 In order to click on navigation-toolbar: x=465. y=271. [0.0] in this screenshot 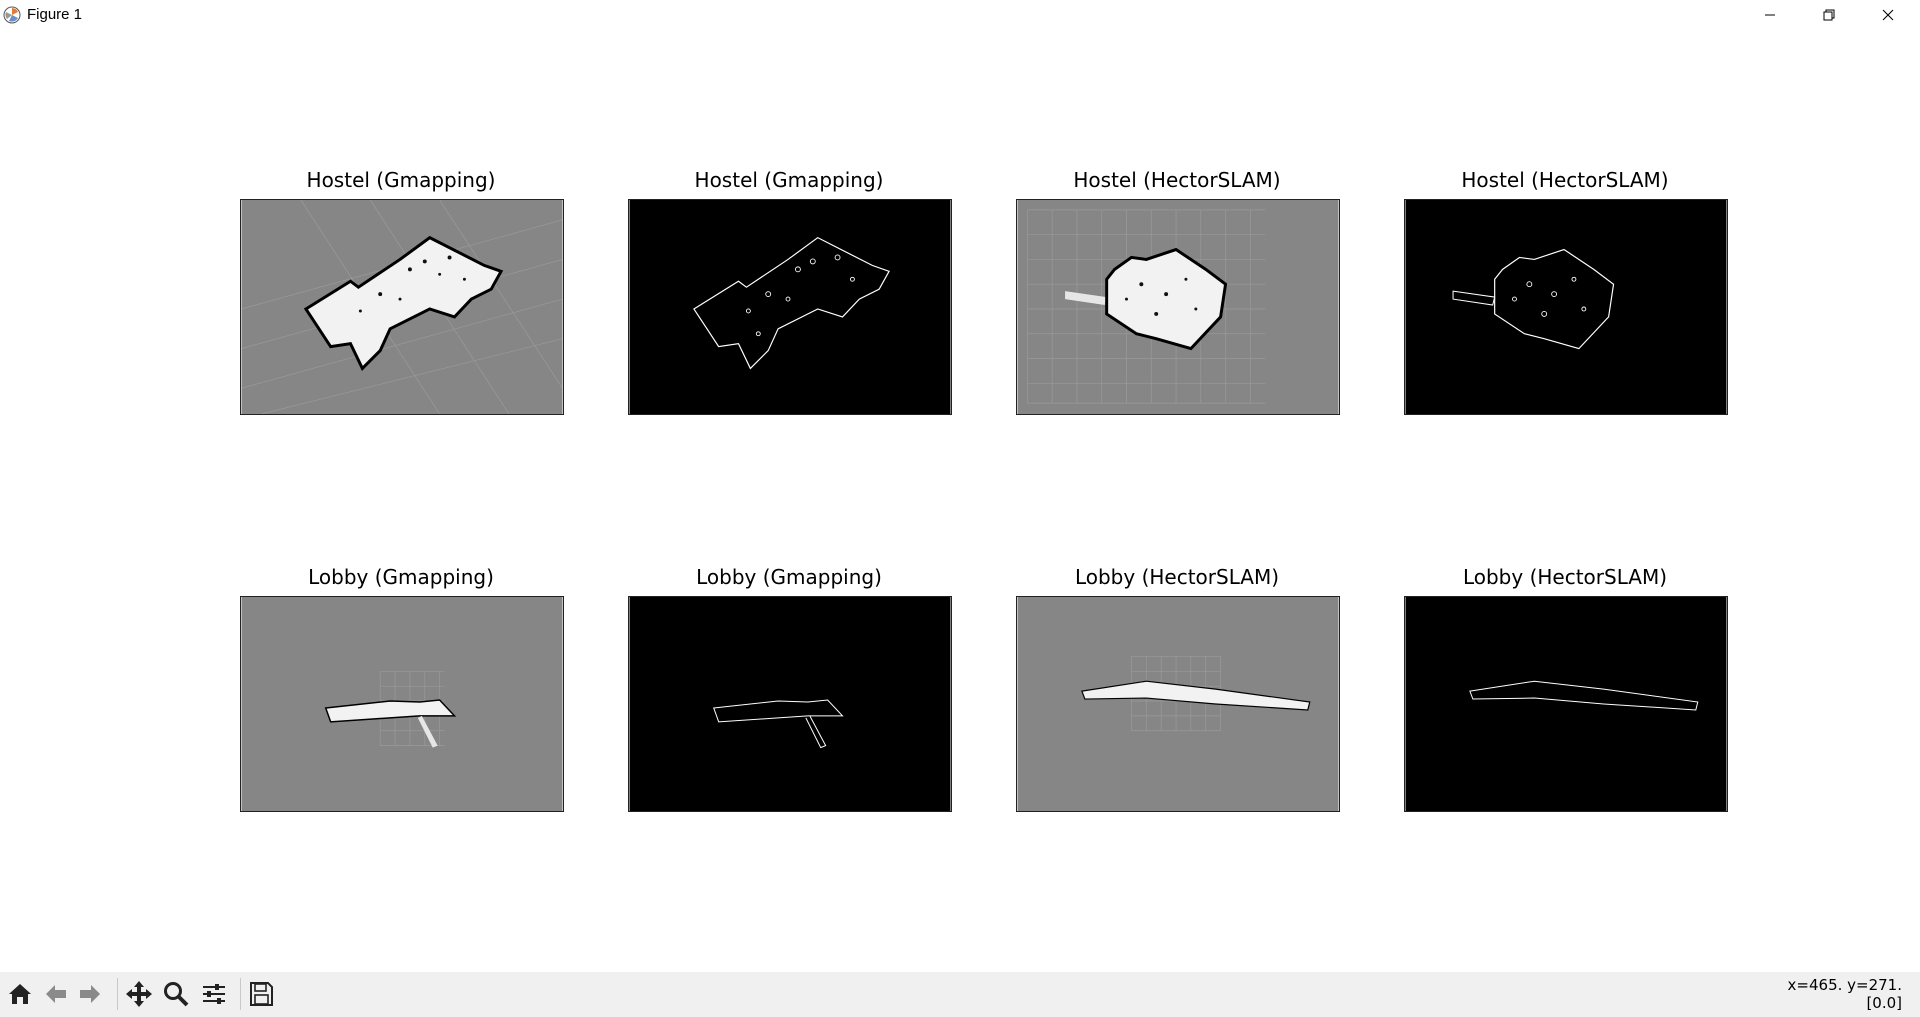, I will do `click(960, 994)`.